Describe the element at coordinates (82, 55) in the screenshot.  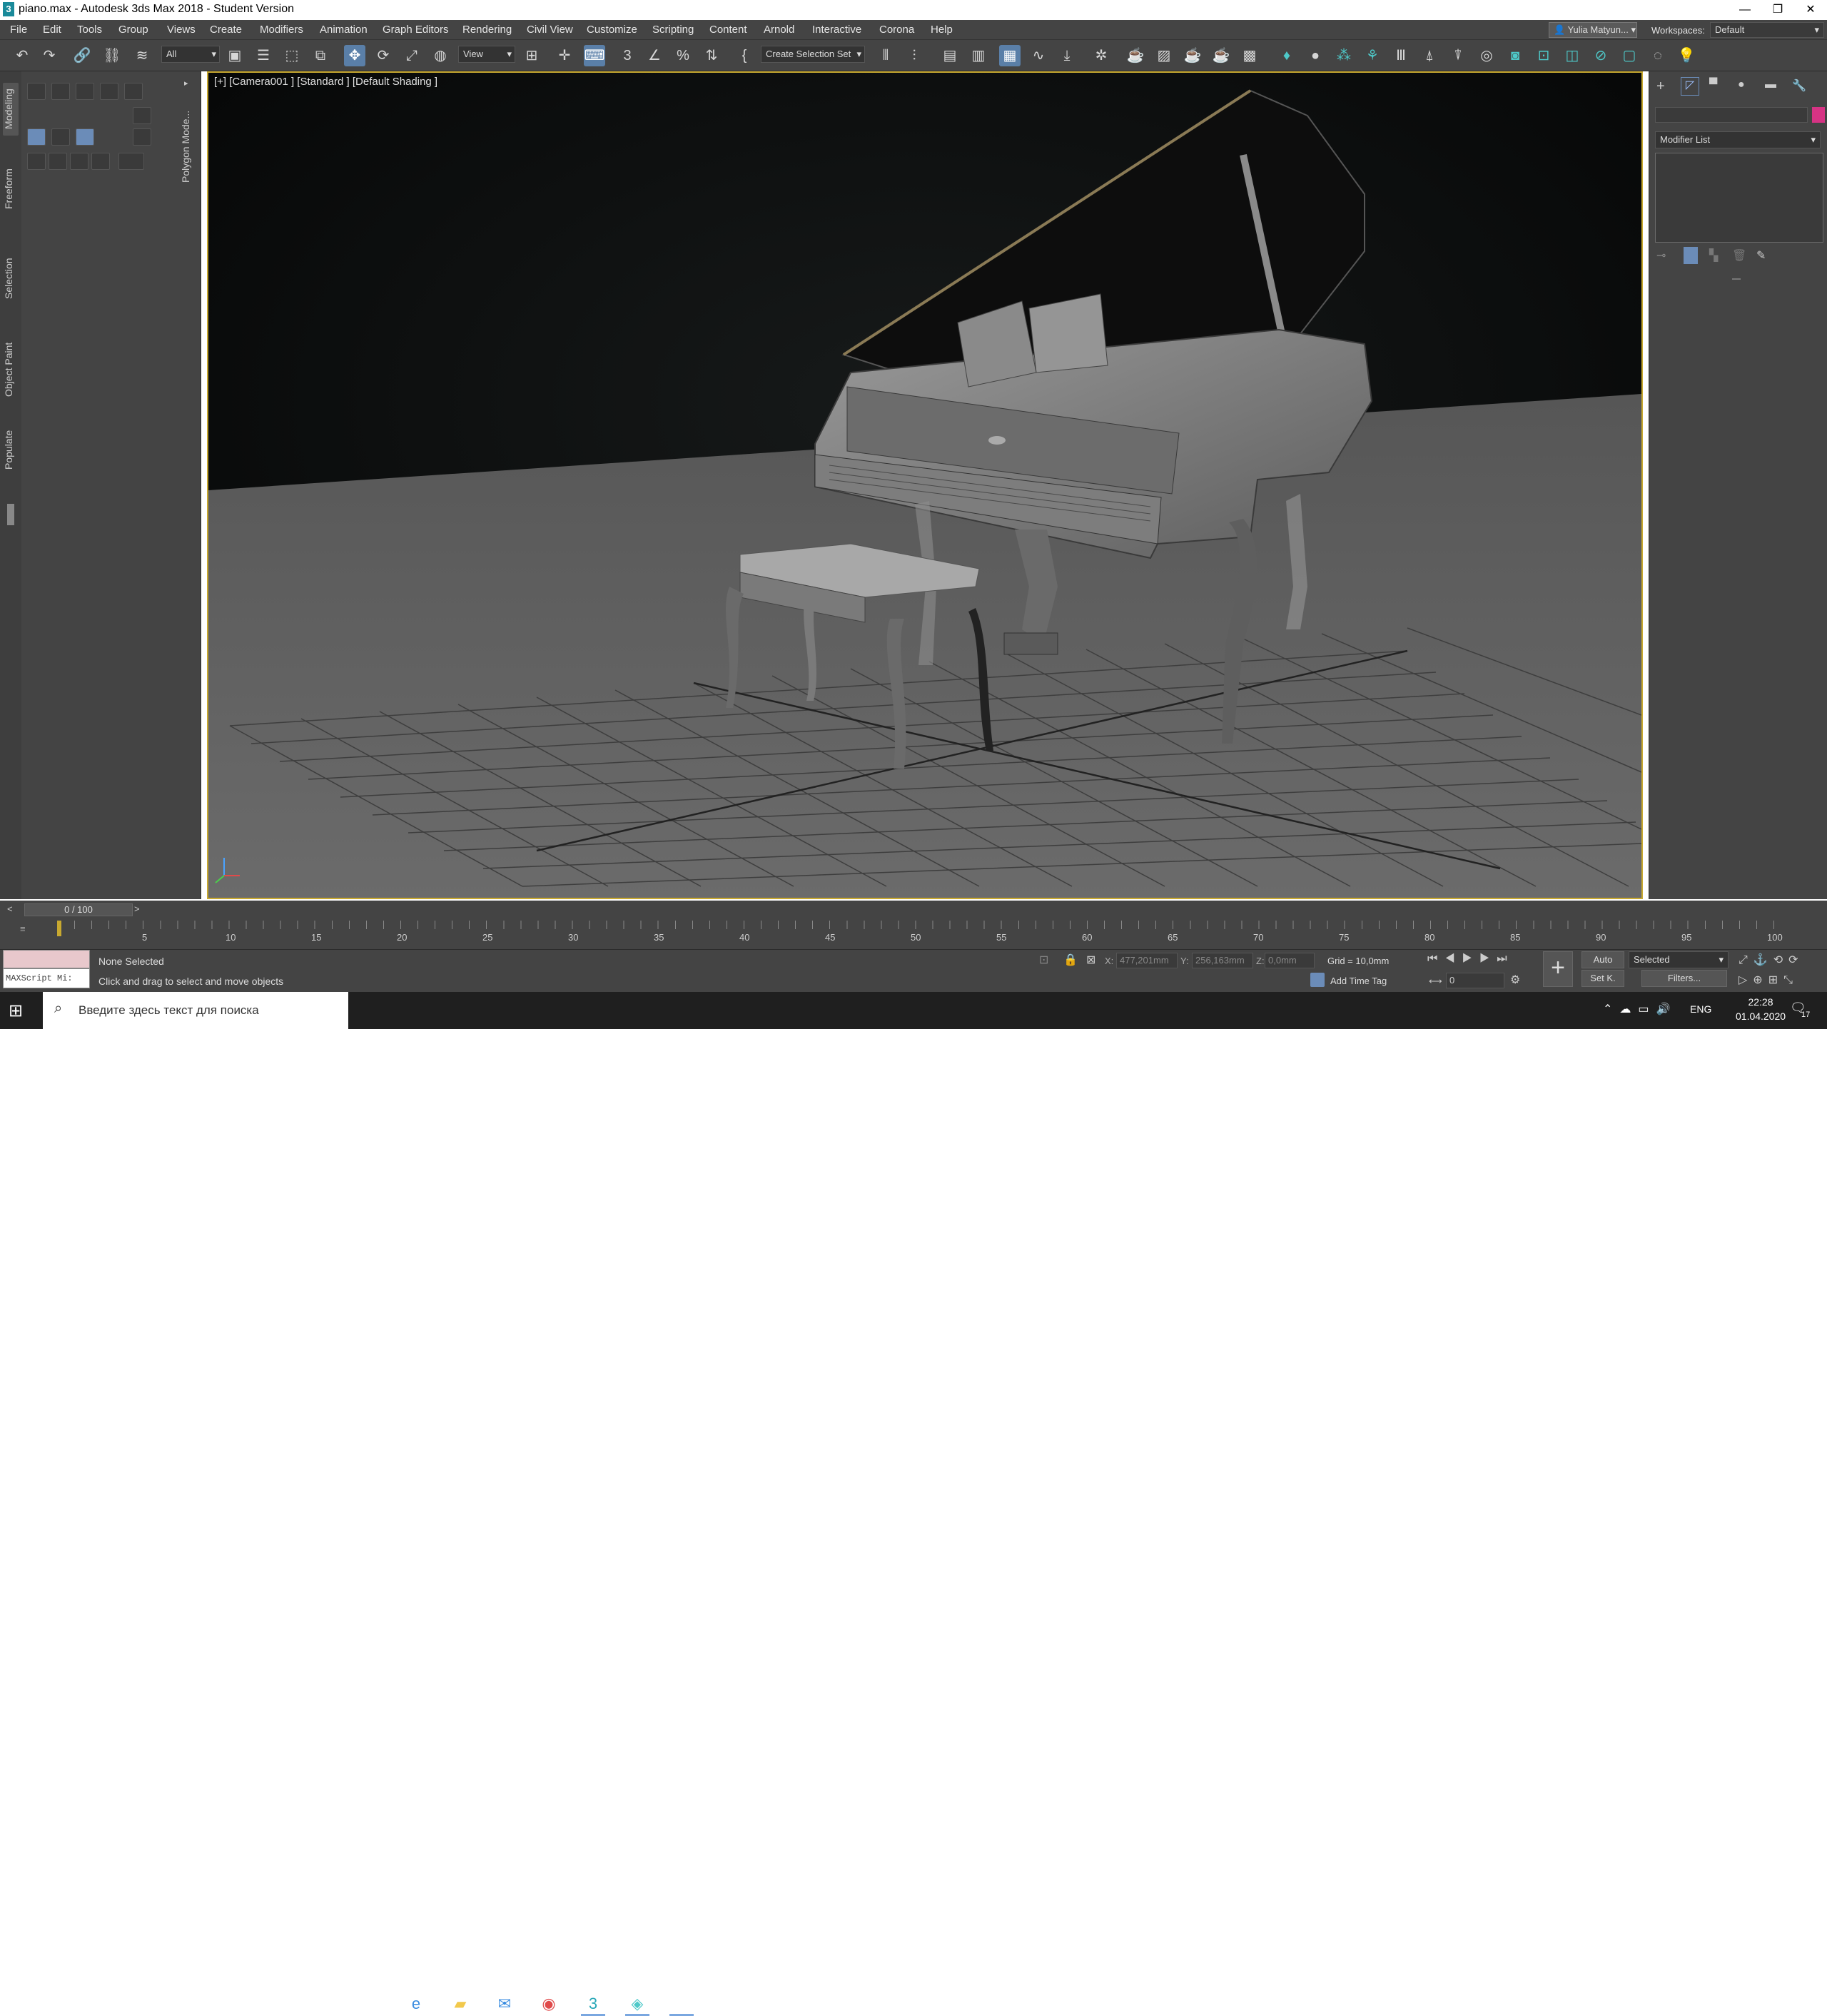
I see `link-icon: 🔗` at that location.